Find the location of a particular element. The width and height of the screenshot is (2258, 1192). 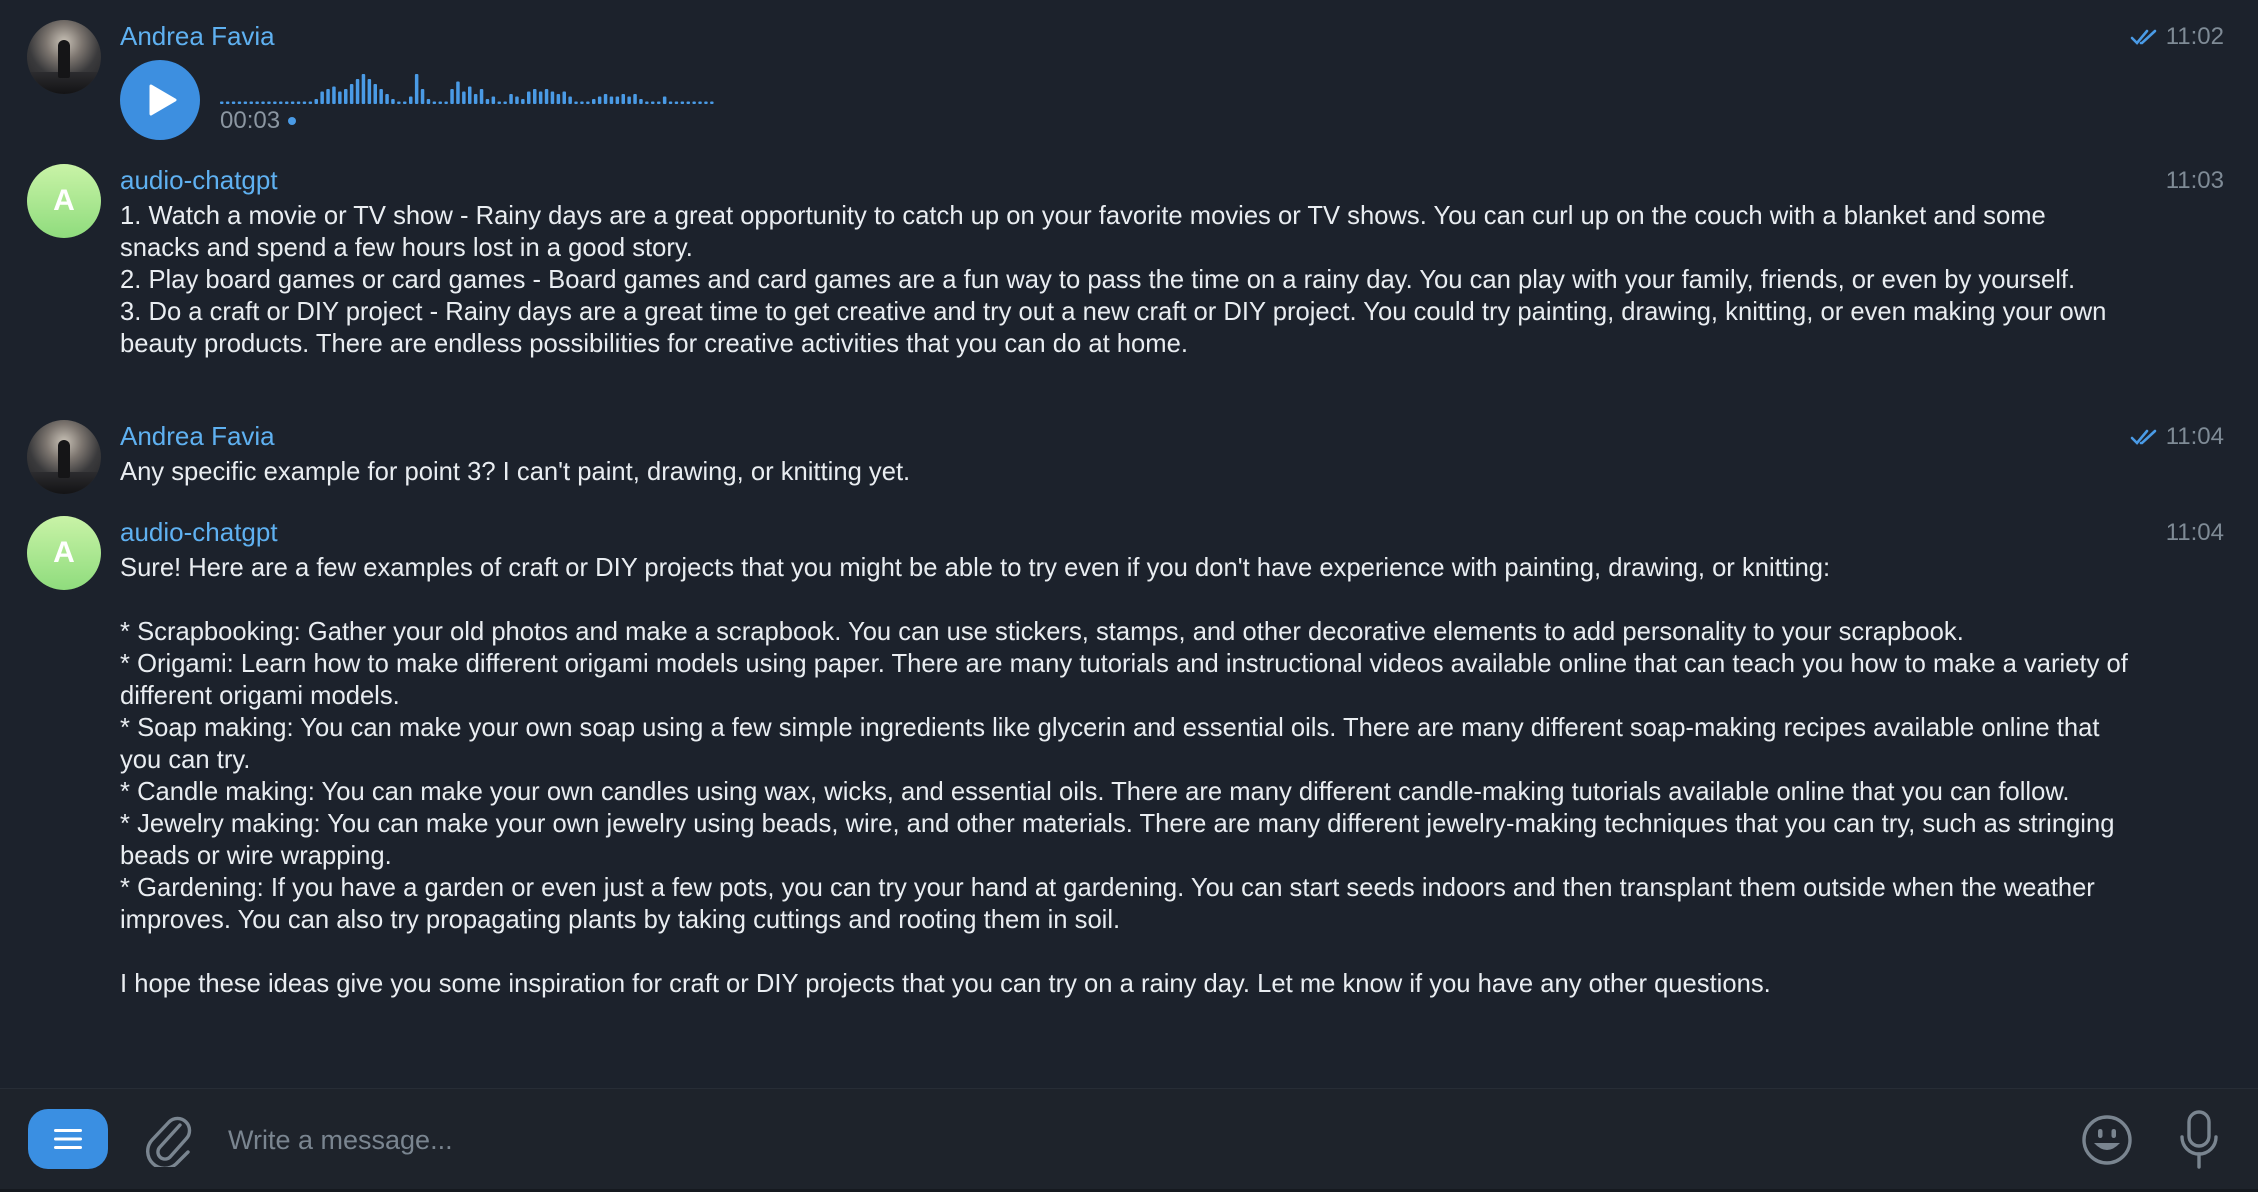

message-time: 11:04 is located at coordinates (2177, 437).